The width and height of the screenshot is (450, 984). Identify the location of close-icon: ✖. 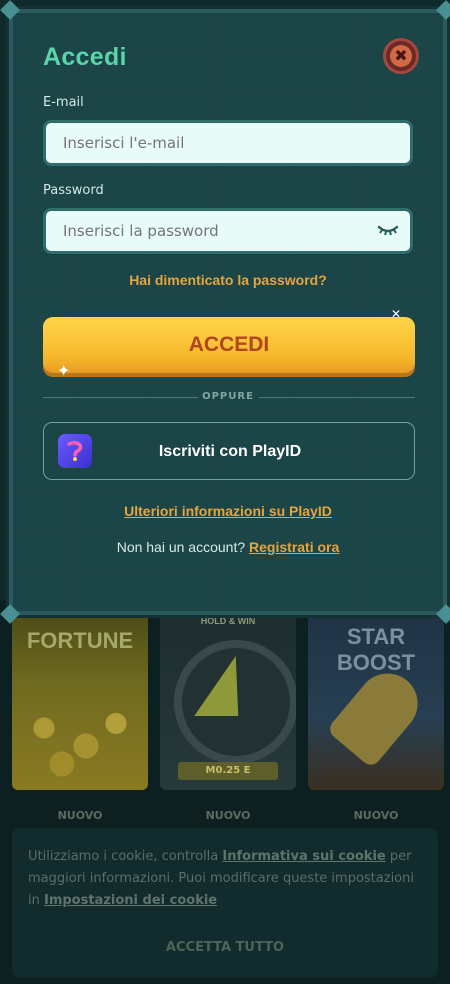
(401, 56).